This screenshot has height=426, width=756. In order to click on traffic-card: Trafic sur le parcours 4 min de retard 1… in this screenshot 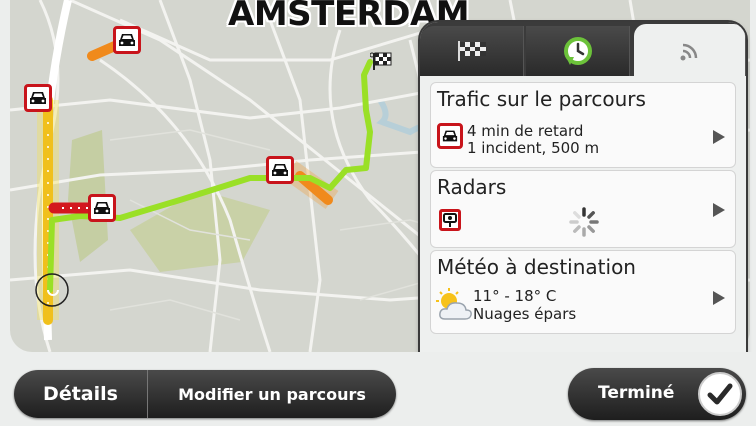, I will do `click(583, 125)`.